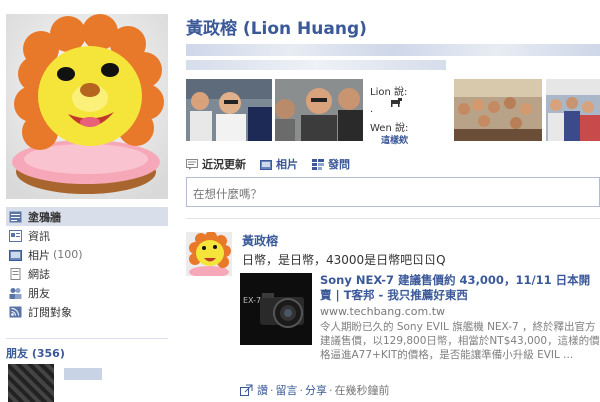 The height and width of the screenshot is (402, 600). Describe the element at coordinates (15, 293) in the screenshot. I see `friends-icon` at that location.